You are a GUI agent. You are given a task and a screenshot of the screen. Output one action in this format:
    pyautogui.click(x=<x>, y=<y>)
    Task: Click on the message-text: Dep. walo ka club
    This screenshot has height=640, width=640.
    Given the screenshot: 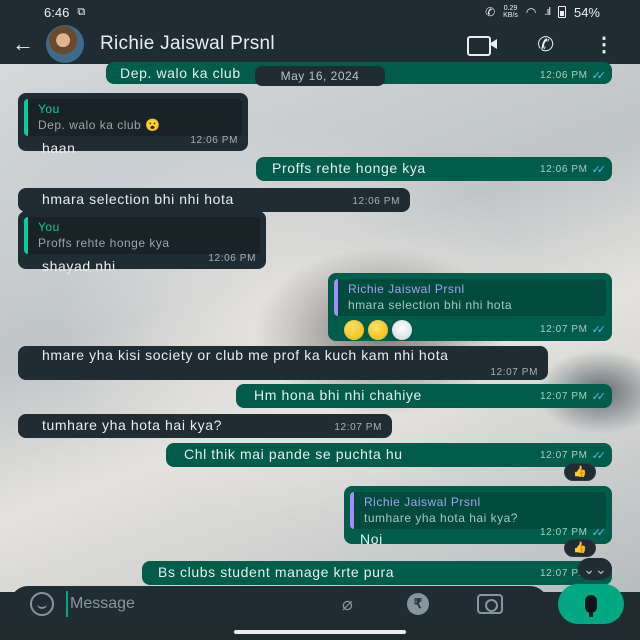 What is the action you would take?
    pyautogui.click(x=180, y=73)
    